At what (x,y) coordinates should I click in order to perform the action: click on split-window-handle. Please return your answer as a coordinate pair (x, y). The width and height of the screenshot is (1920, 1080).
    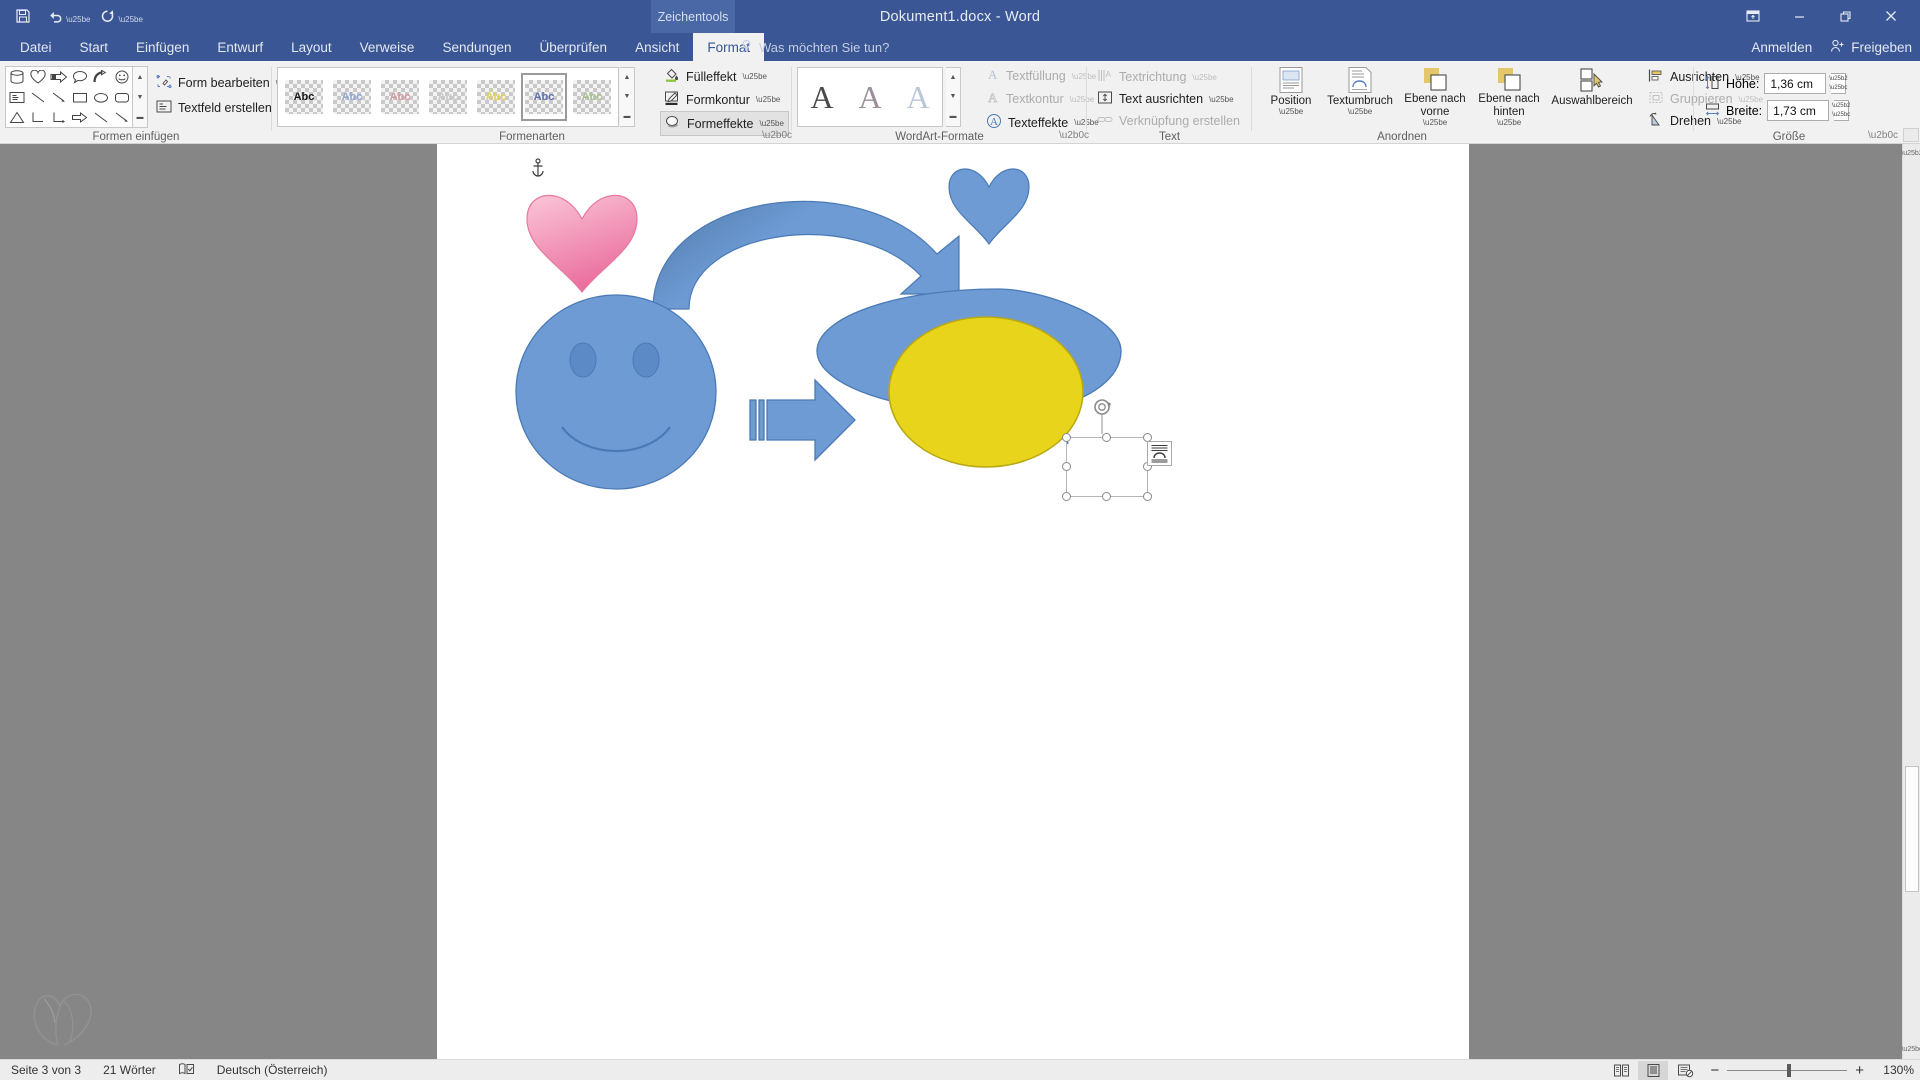
    Looking at the image, I should click on (1911, 135).